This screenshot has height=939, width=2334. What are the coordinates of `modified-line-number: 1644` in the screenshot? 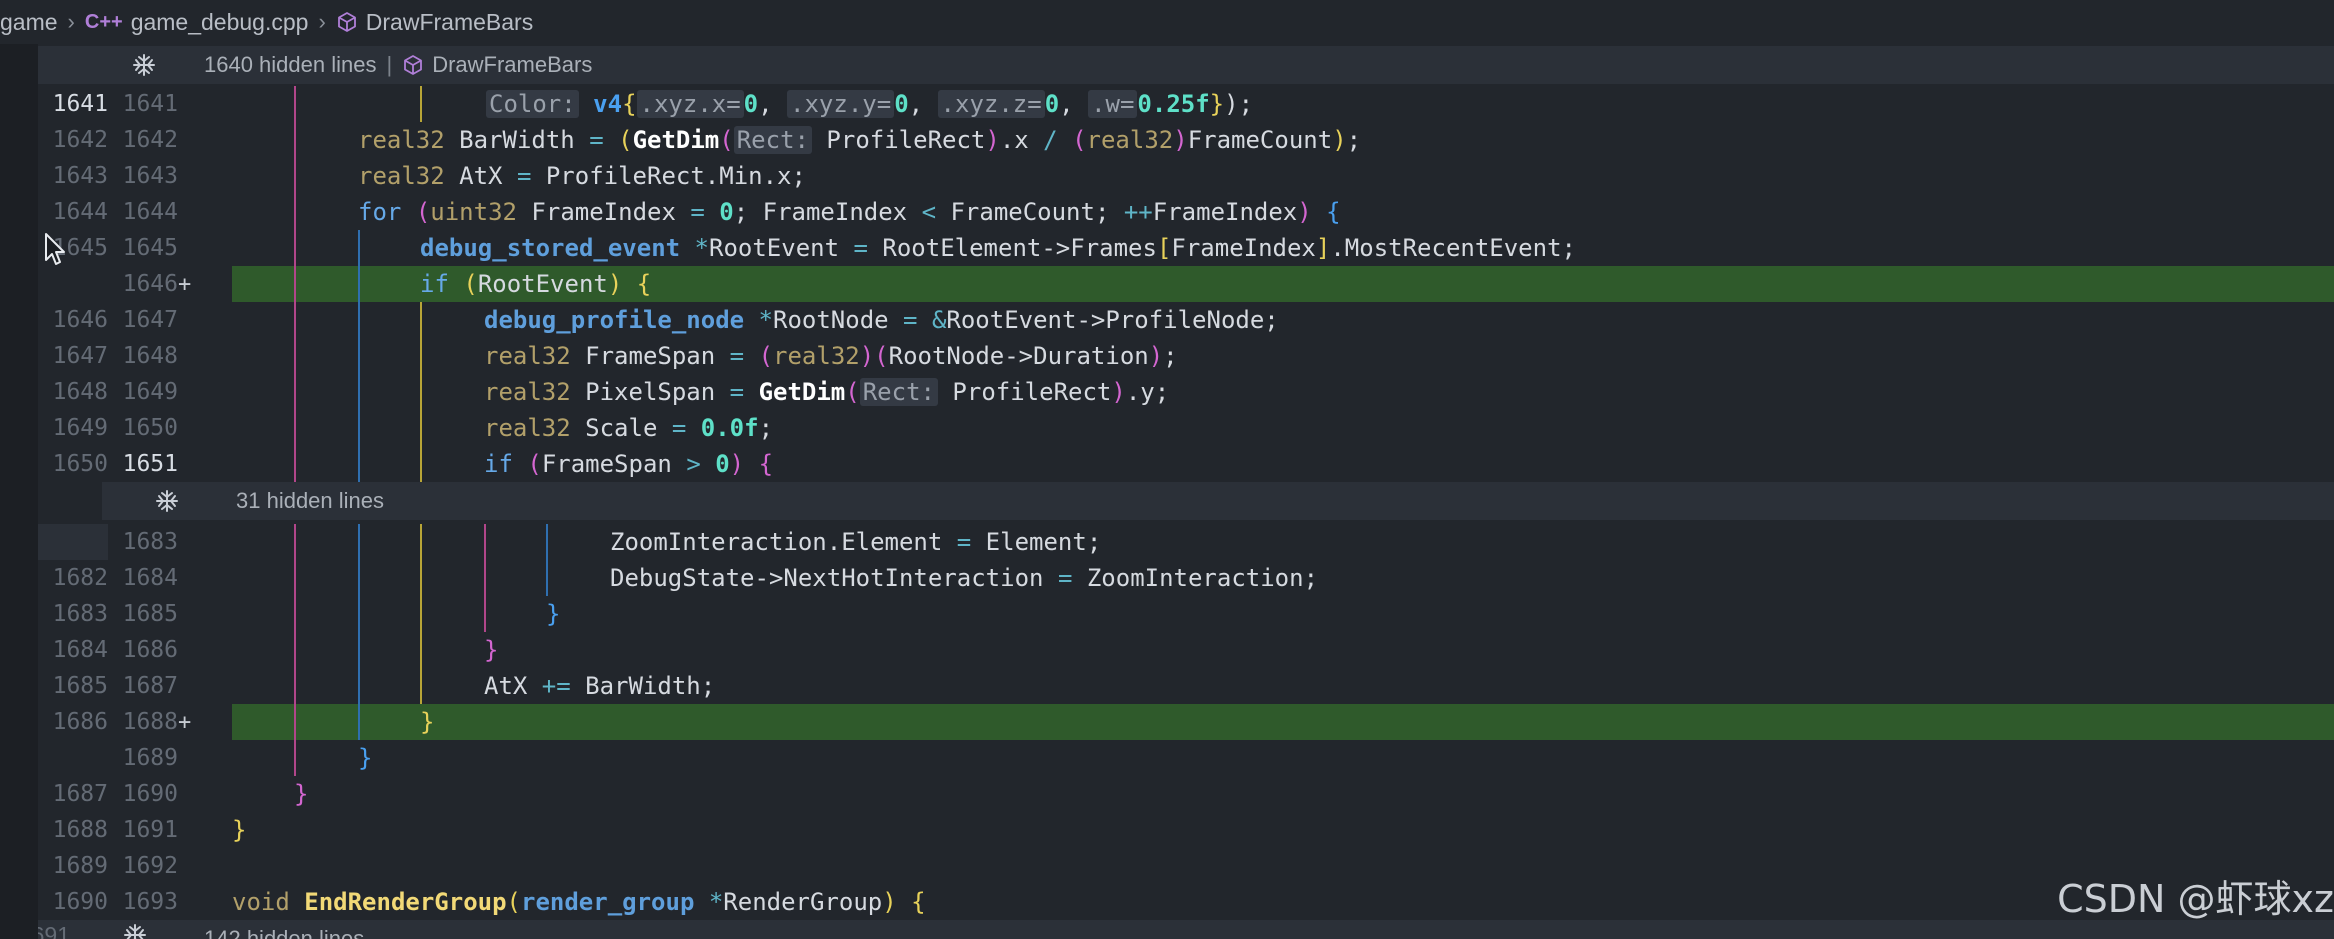 It's located at (150, 212).